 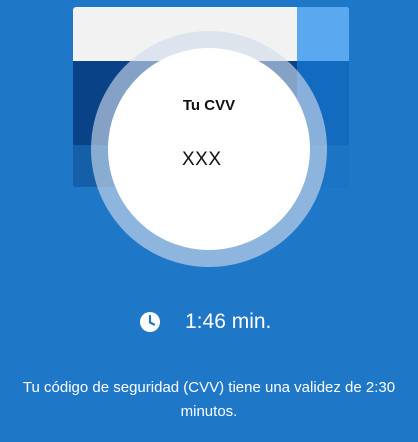 I want to click on timer-remaining: 1:46 min., so click(x=228, y=321).